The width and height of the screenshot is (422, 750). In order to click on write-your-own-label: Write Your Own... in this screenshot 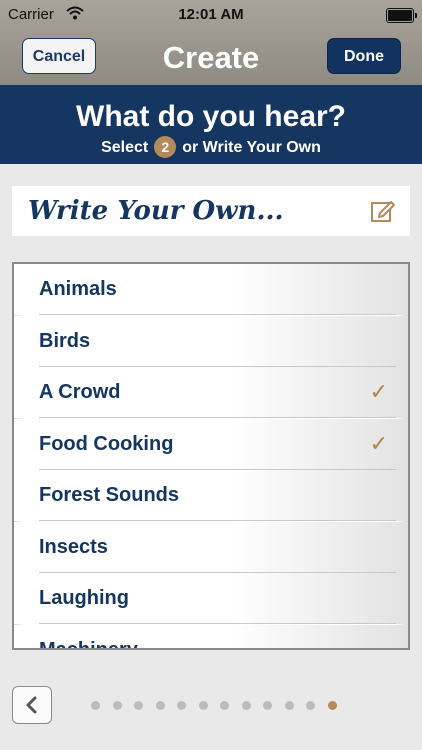, I will do `click(156, 211)`.